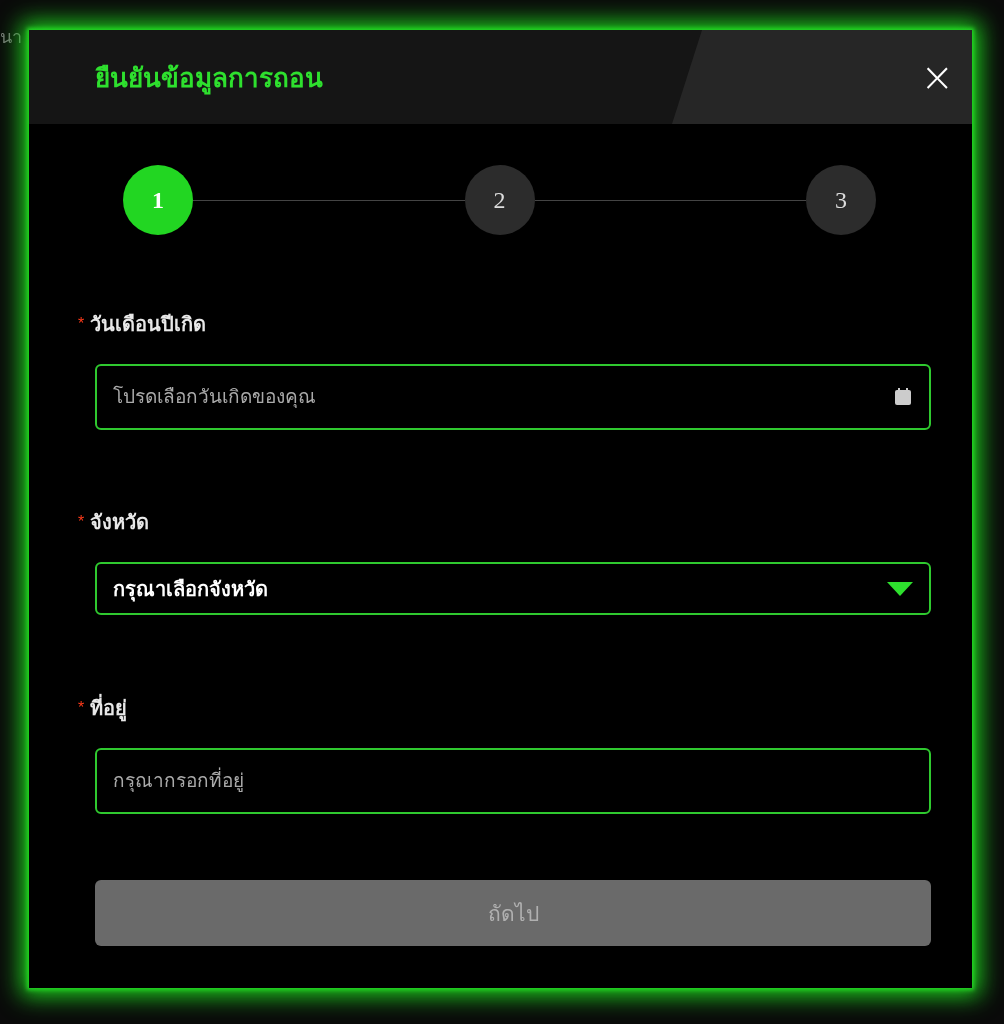 The width and height of the screenshot is (1004, 1024). Describe the element at coordinates (513, 781) in the screenshot. I see `address-field: กรุณากรอกที่อยู่` at that location.